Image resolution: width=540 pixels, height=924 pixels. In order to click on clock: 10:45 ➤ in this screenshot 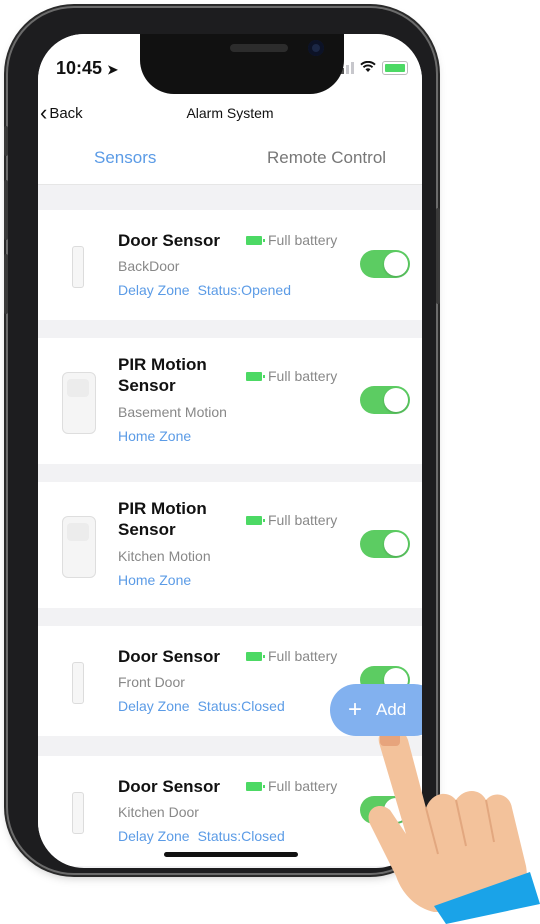, I will do `click(87, 68)`.